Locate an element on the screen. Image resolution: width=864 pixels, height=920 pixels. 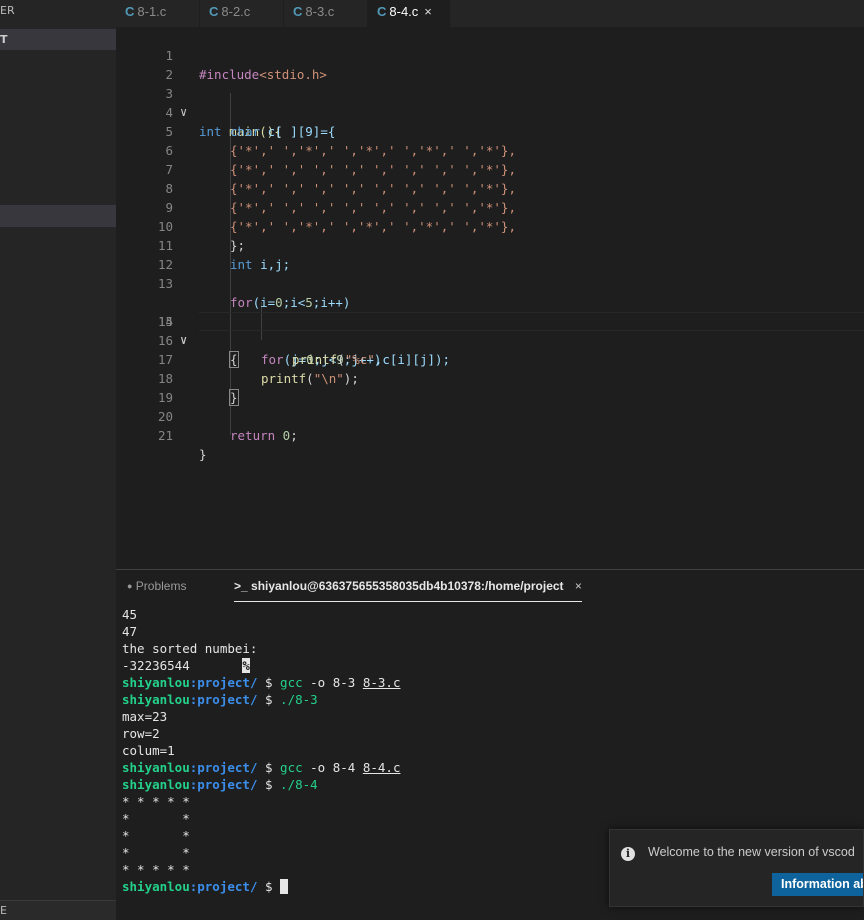
tab-label: 8-1.c is located at coordinates (152, 11).